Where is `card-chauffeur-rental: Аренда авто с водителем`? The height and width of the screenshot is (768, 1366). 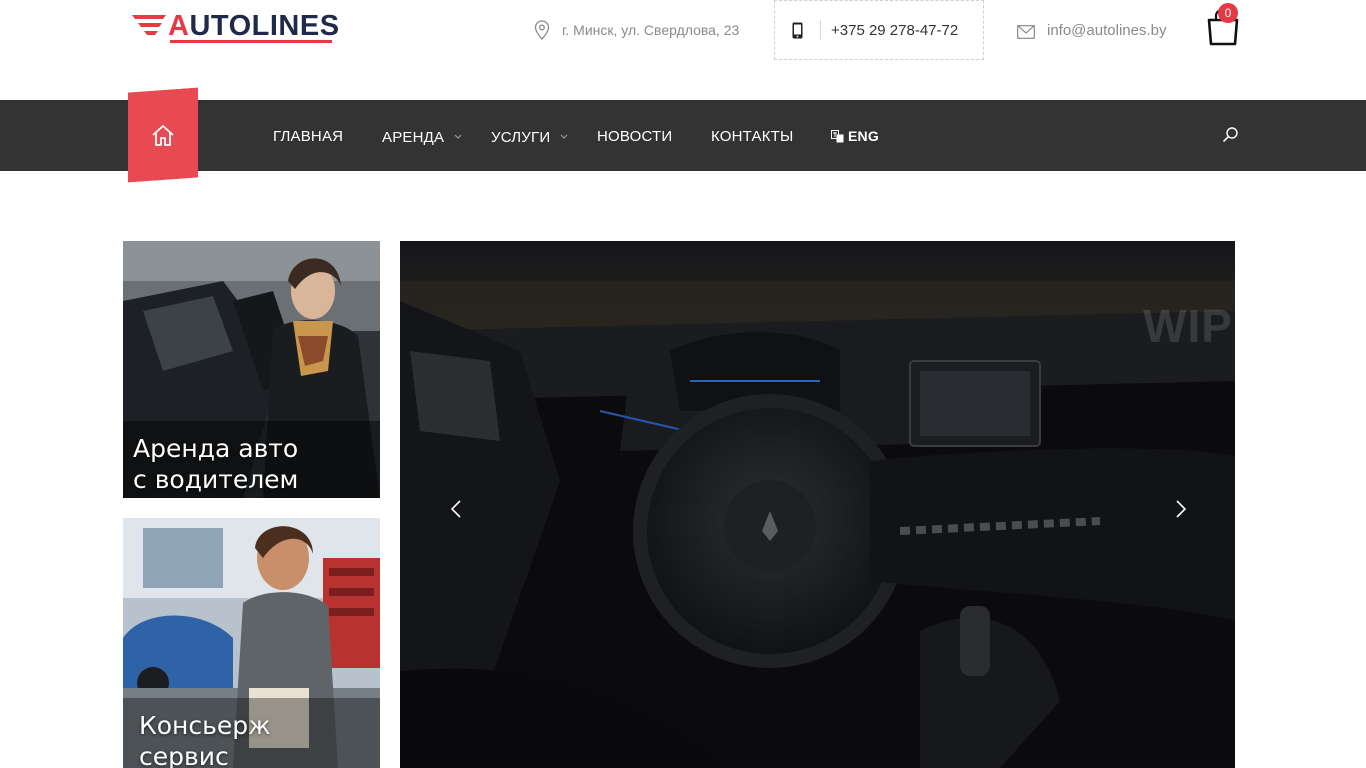
card-chauffeur-rental: Аренда авто с водителем is located at coordinates (251, 369).